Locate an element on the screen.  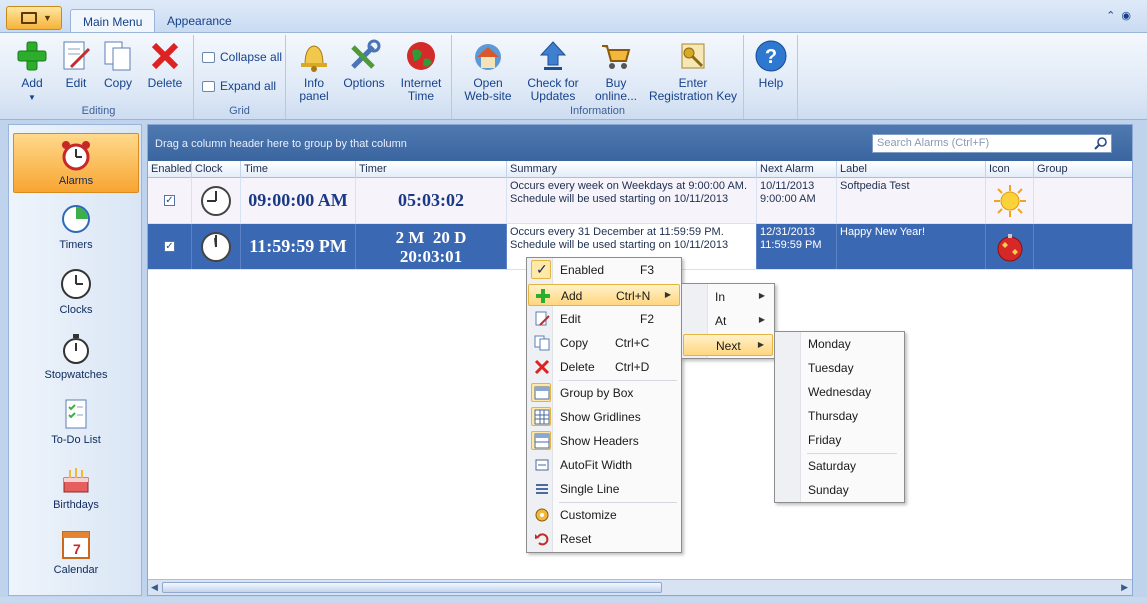
nav-item-calendar: 7 Calendar is located at coordinates (76, 553).